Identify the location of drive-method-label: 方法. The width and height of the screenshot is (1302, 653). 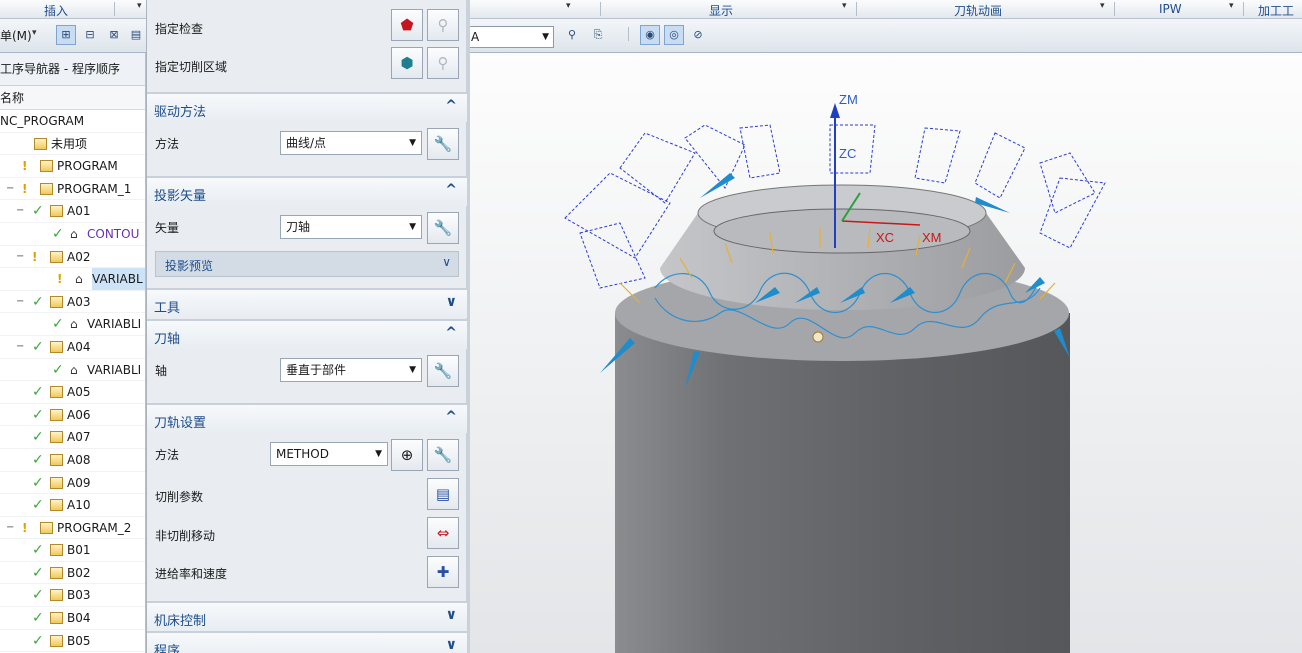
(167, 144).